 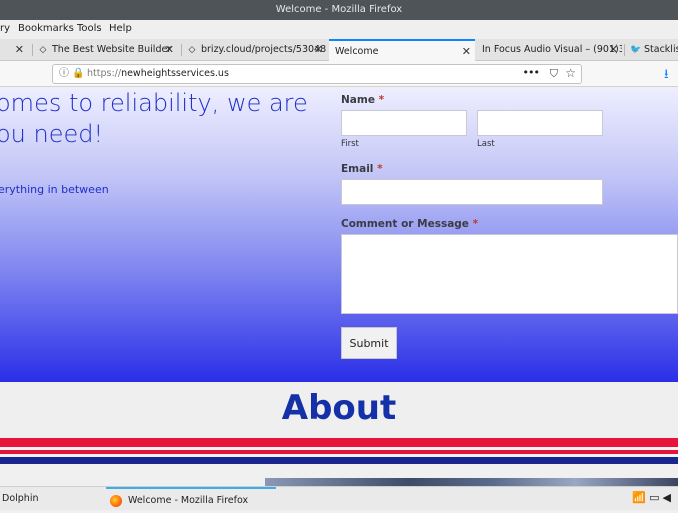 I want to click on menu-history: ry, so click(x=5, y=28).